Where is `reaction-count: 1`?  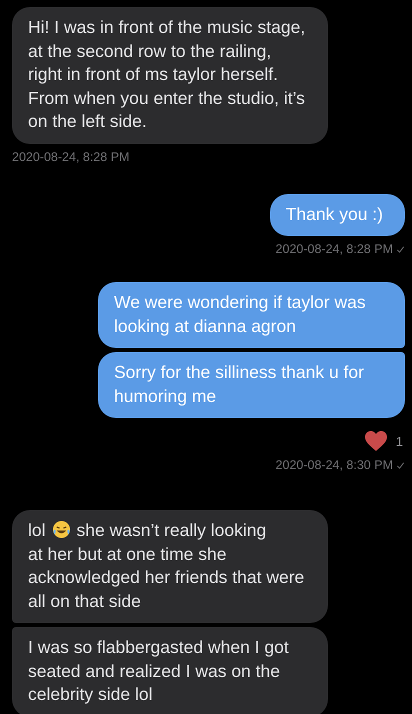 reaction-count: 1 is located at coordinates (399, 441).